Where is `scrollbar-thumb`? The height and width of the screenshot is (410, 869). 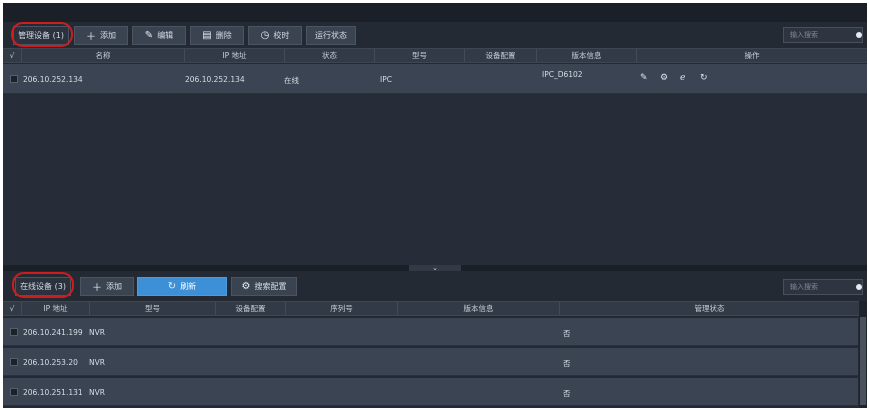
scrollbar-thumb is located at coordinates (863, 361).